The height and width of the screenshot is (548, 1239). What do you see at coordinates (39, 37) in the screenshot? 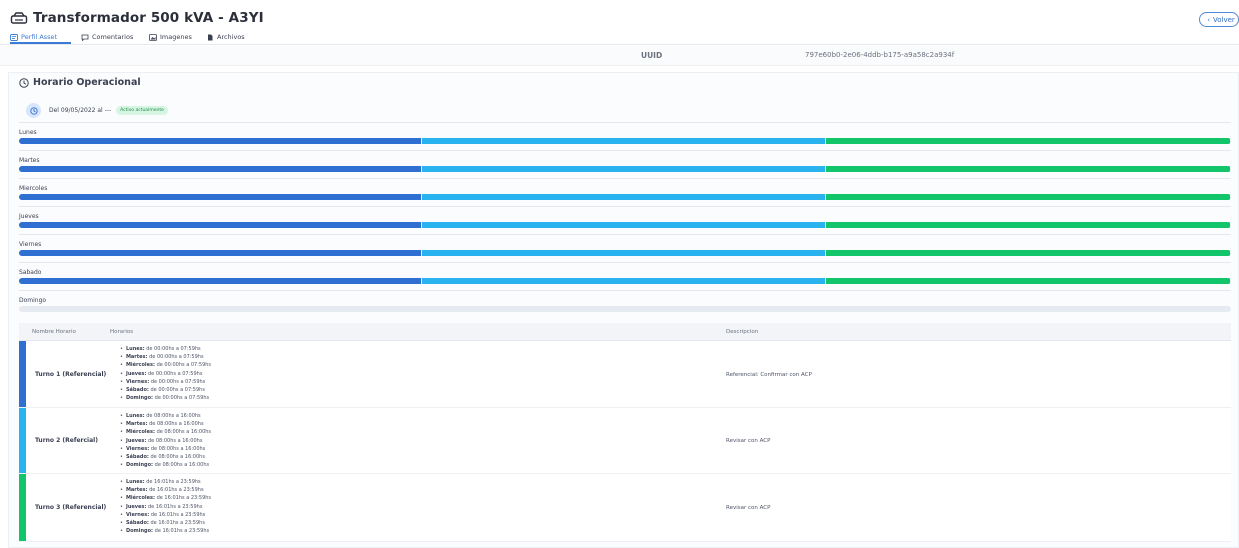
I see `tab-label: Perfil Asset` at bounding box center [39, 37].